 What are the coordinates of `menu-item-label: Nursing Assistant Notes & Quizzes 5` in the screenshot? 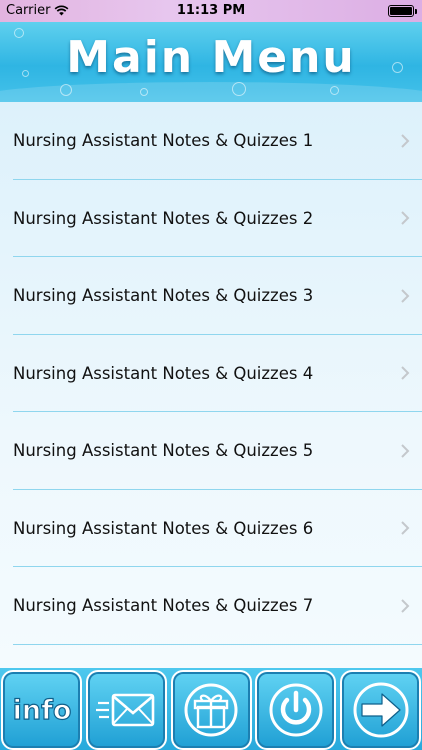 It's located at (163, 451).